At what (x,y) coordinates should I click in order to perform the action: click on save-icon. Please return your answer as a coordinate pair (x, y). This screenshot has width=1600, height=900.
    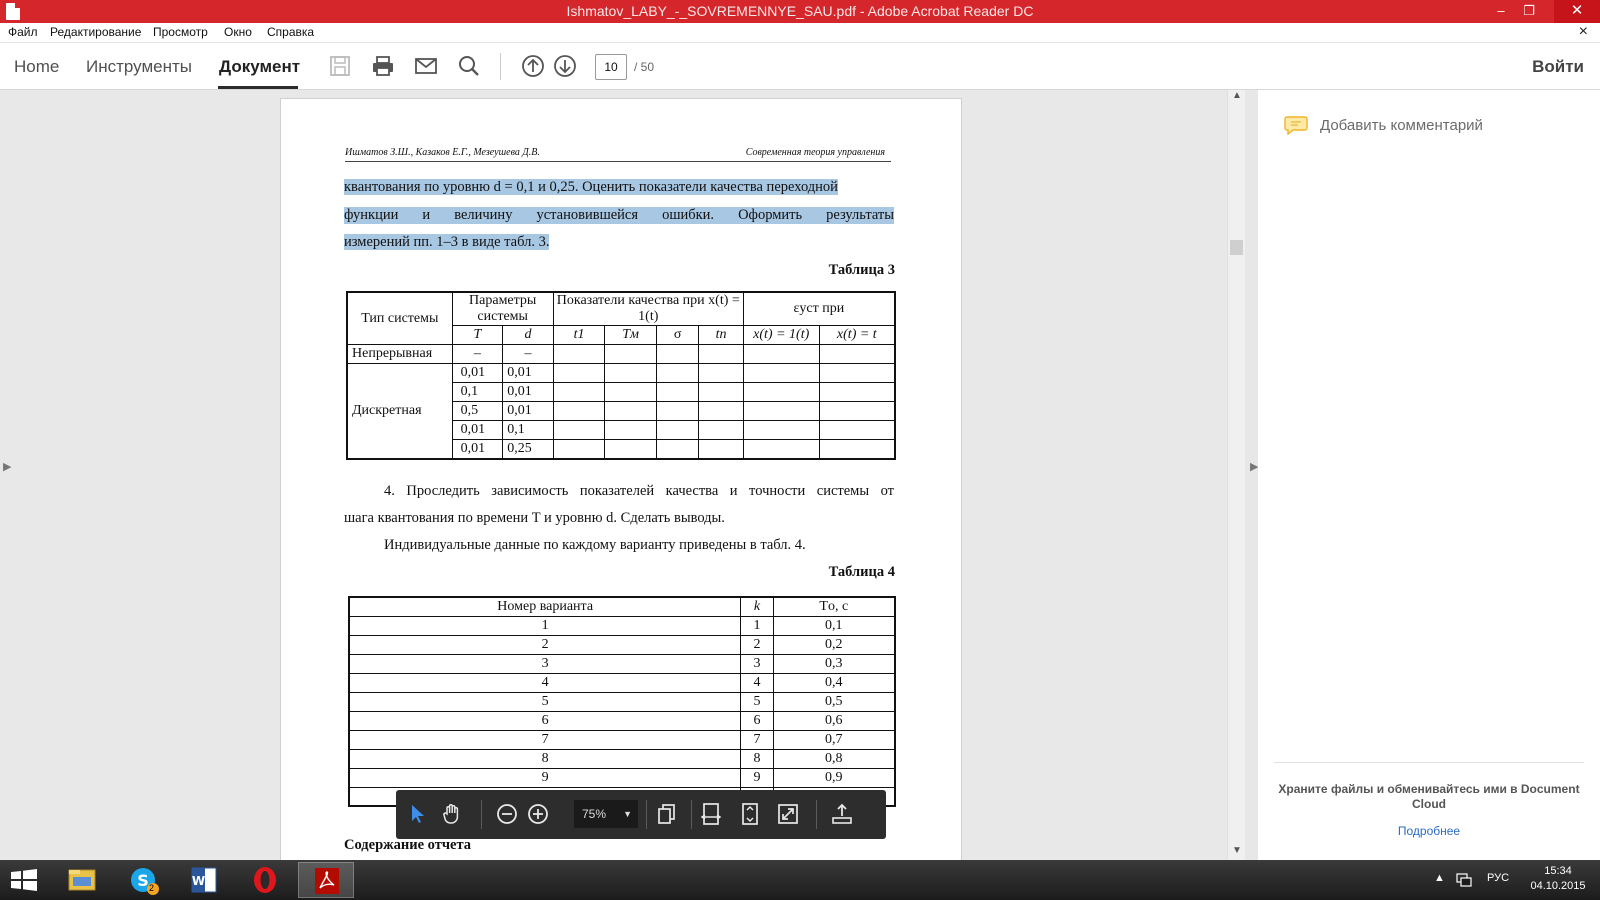
    Looking at the image, I should click on (340, 66).